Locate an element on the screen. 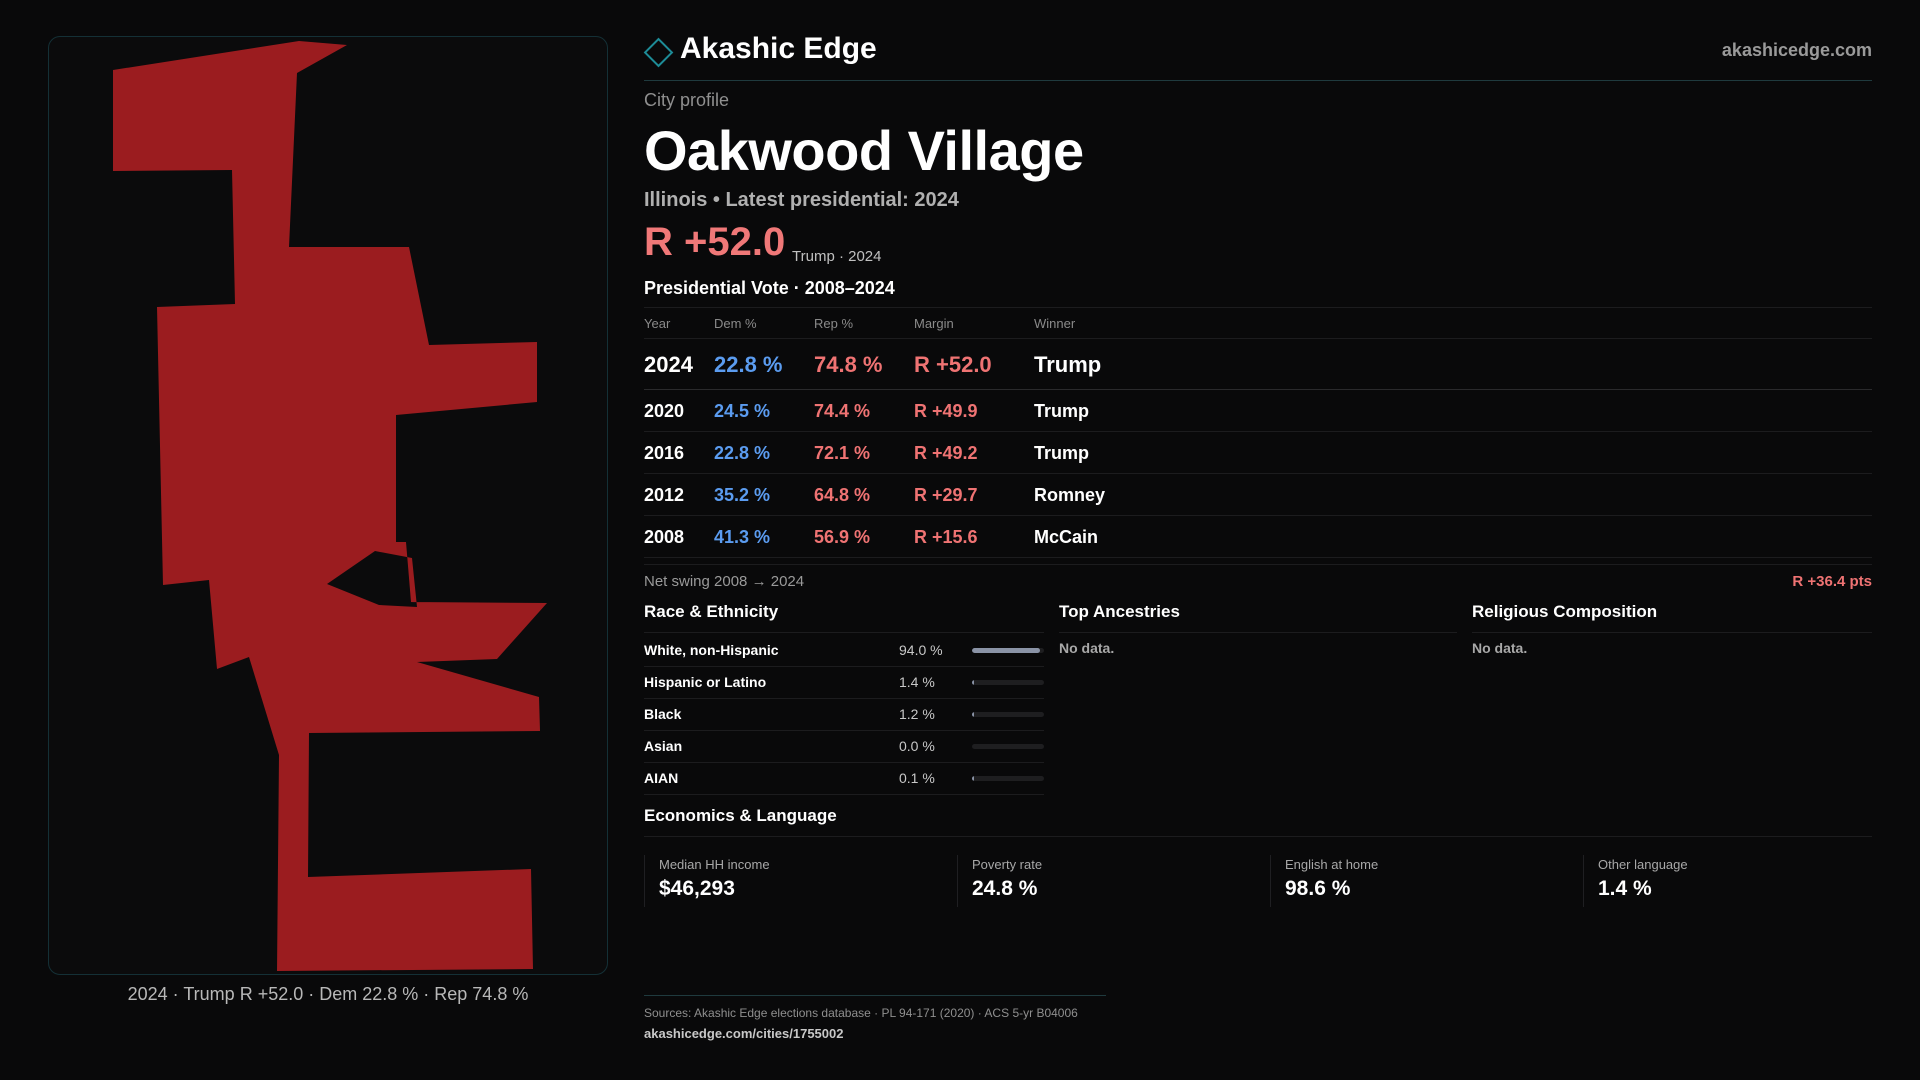  race-name: White, non-Hispanic is located at coordinates (711, 650).